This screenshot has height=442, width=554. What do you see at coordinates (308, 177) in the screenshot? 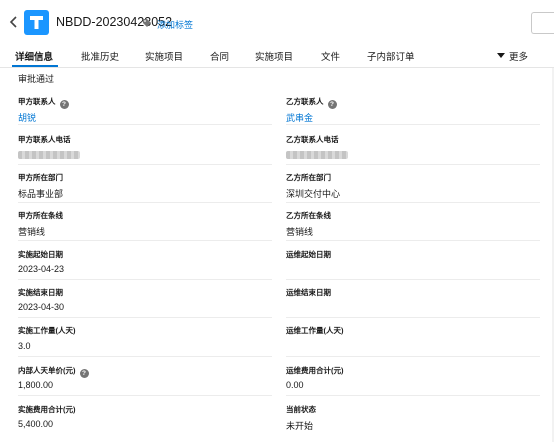
I see `party-b-dept-label: 乙方所在部门` at bounding box center [308, 177].